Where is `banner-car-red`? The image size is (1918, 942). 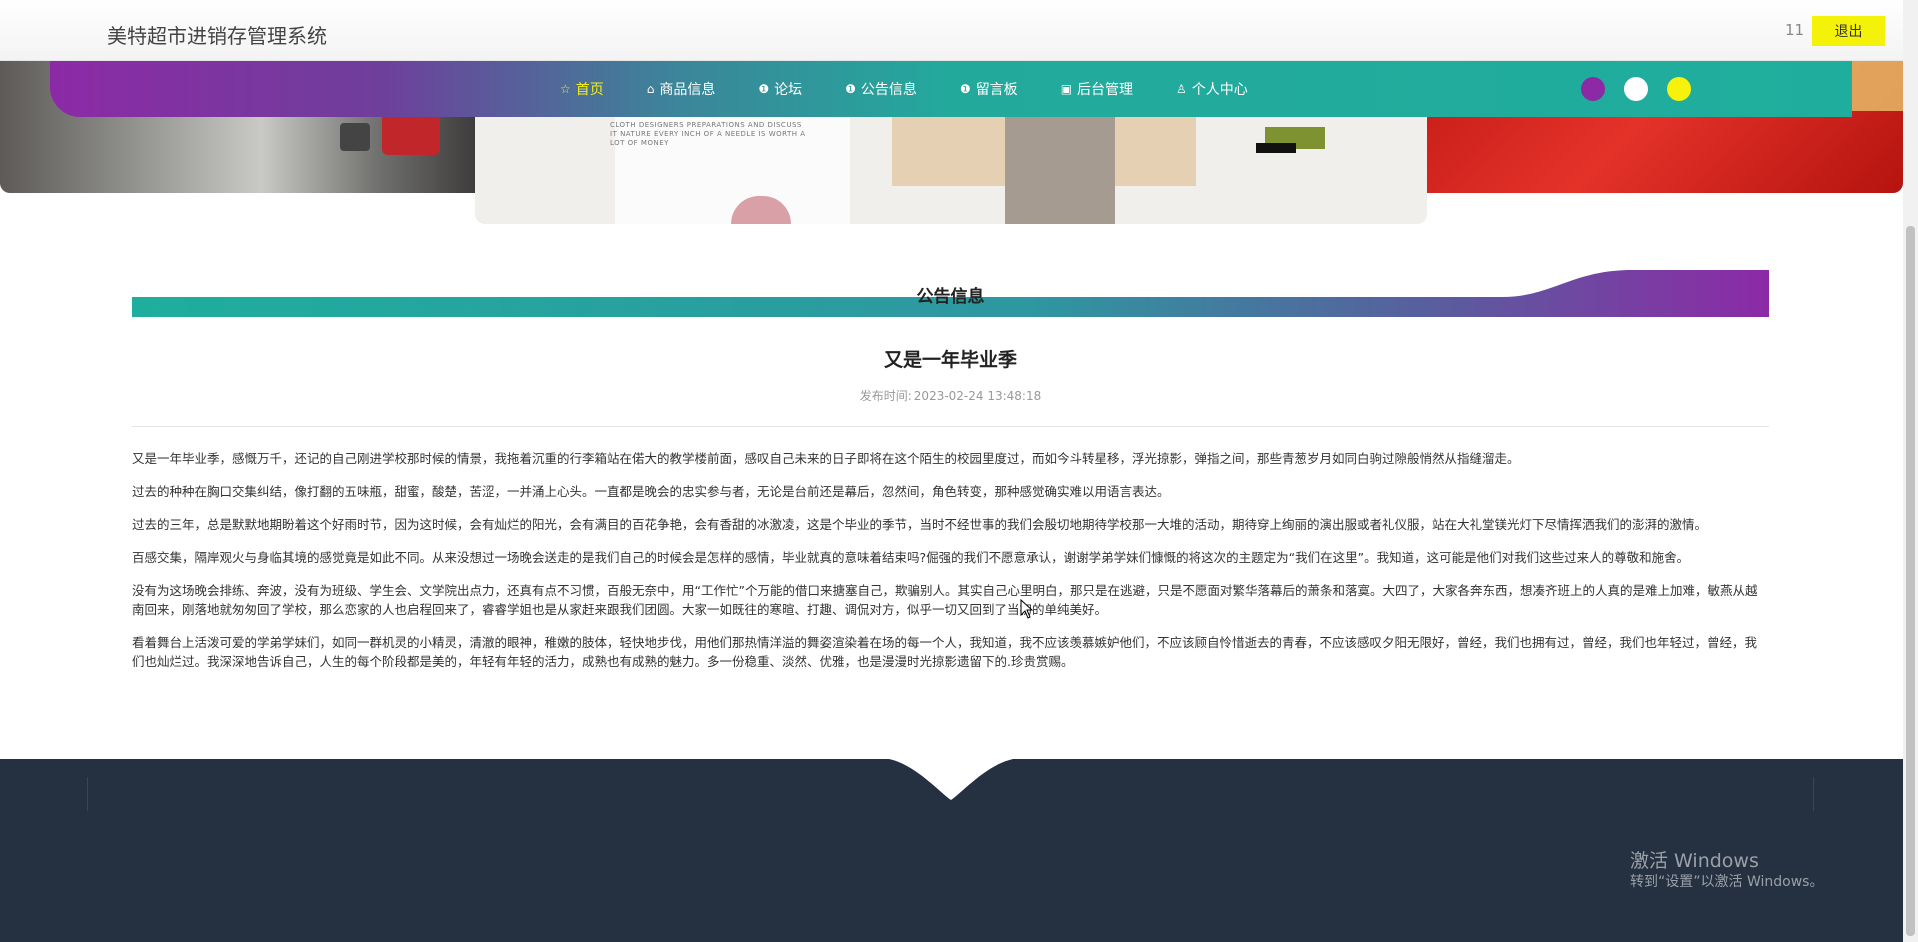 banner-car-red is located at coordinates (411, 134).